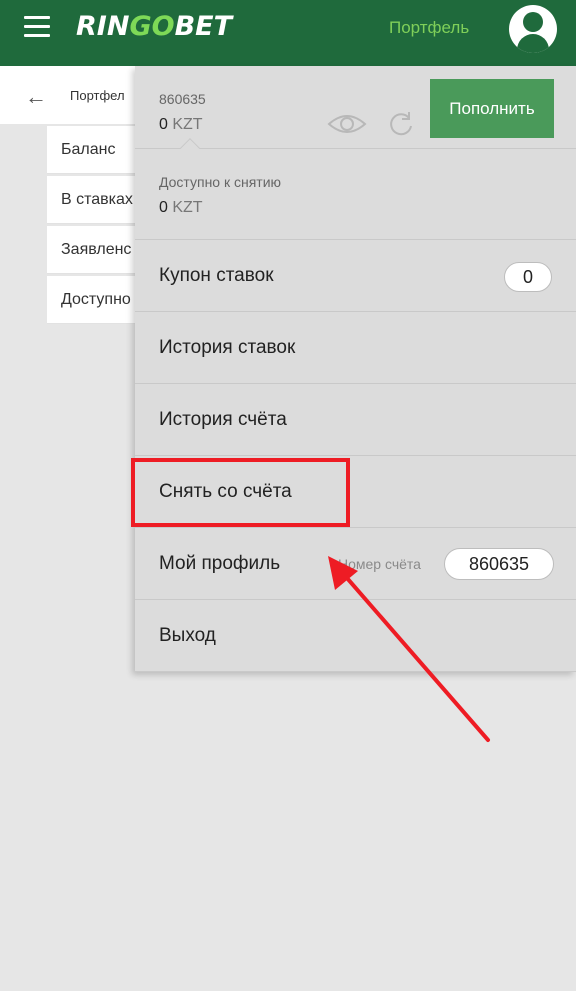 This screenshot has width=576, height=991. I want to click on refresh-icon, so click(401, 124).